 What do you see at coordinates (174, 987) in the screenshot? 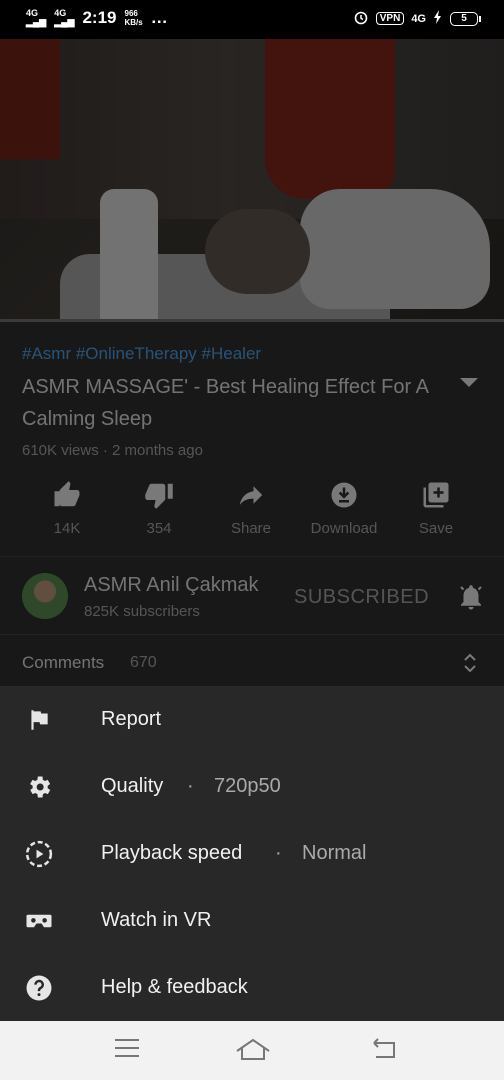
I see `menu-item-label: Help & feedback` at bounding box center [174, 987].